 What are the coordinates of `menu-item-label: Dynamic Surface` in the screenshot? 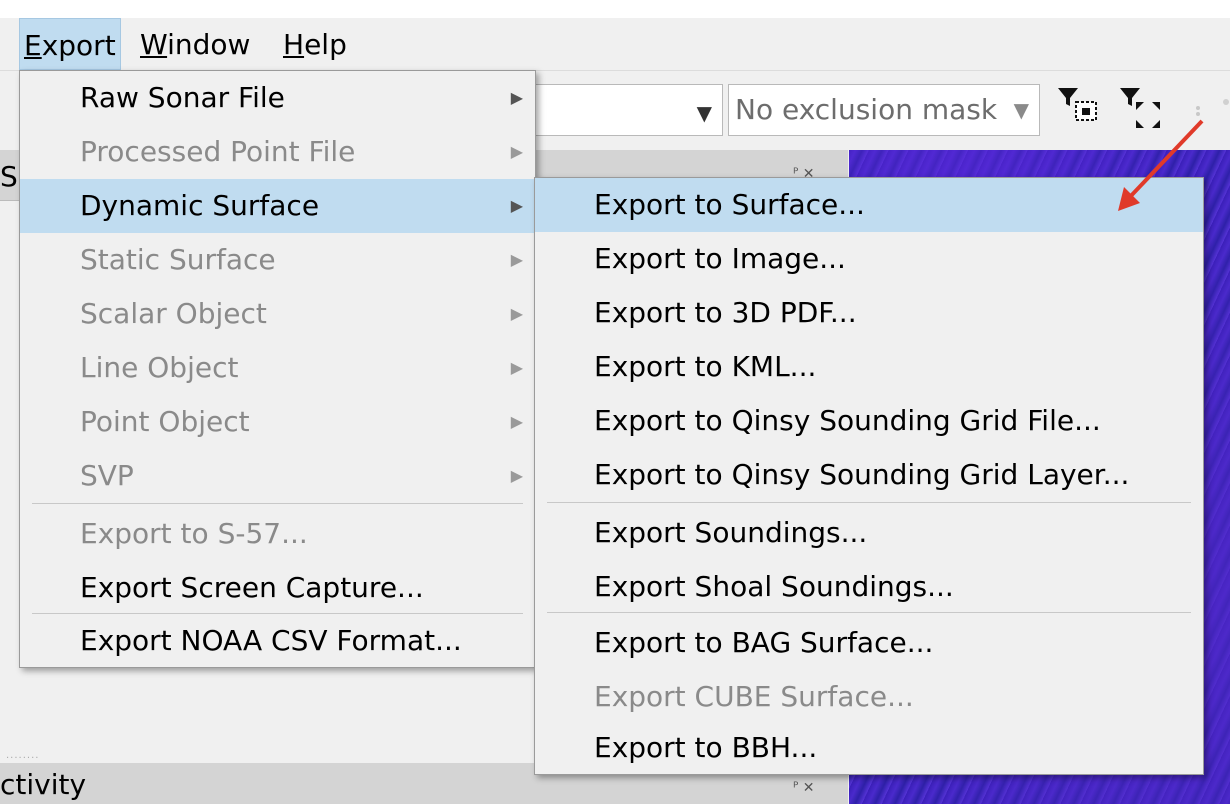 It's located at (200, 205).